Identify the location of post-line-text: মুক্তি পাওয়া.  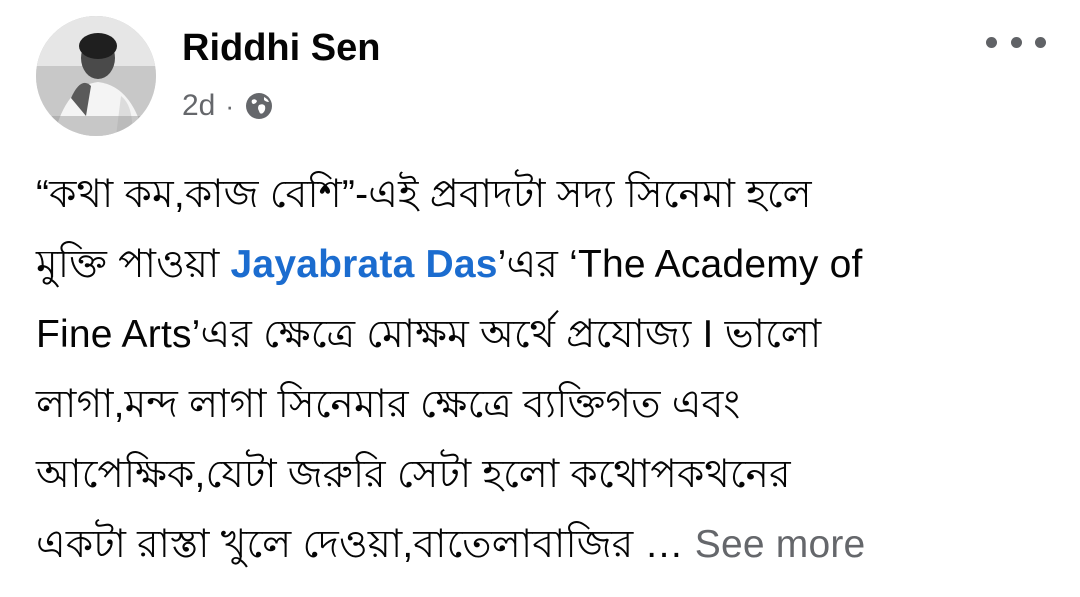
(133, 264).